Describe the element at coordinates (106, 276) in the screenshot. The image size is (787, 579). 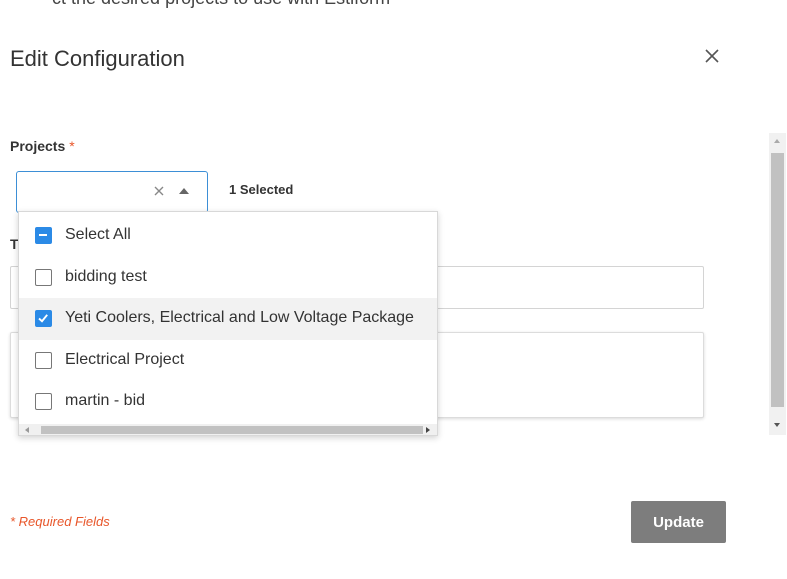
I see `option-label: bidding test` at that location.